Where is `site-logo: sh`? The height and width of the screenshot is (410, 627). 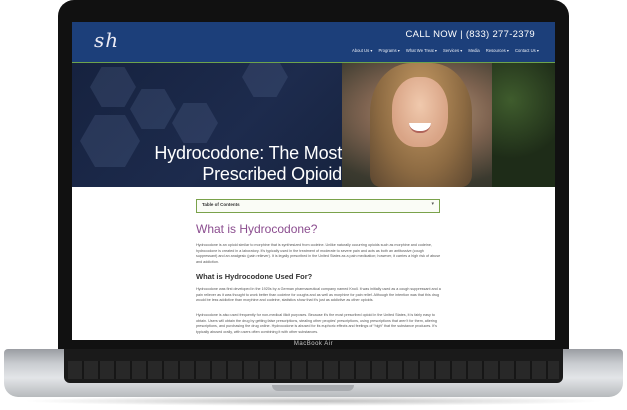 site-logo: sh is located at coordinates (106, 40).